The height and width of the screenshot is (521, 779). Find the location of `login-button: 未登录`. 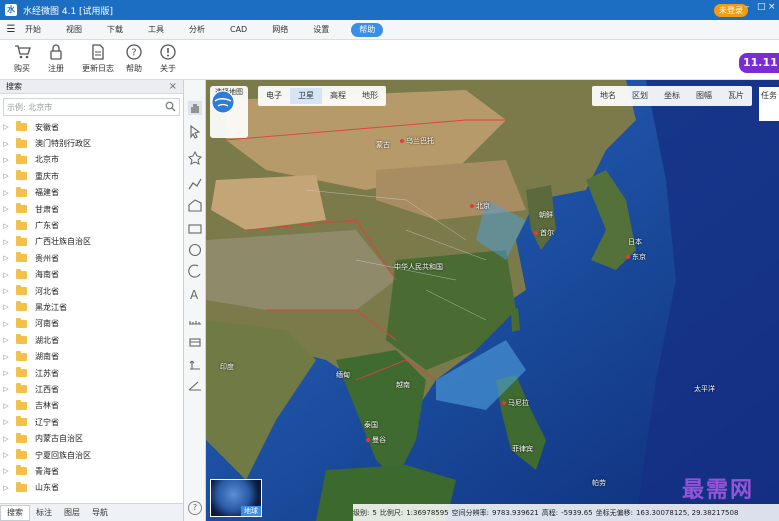

login-button: 未登录 is located at coordinates (731, 10).